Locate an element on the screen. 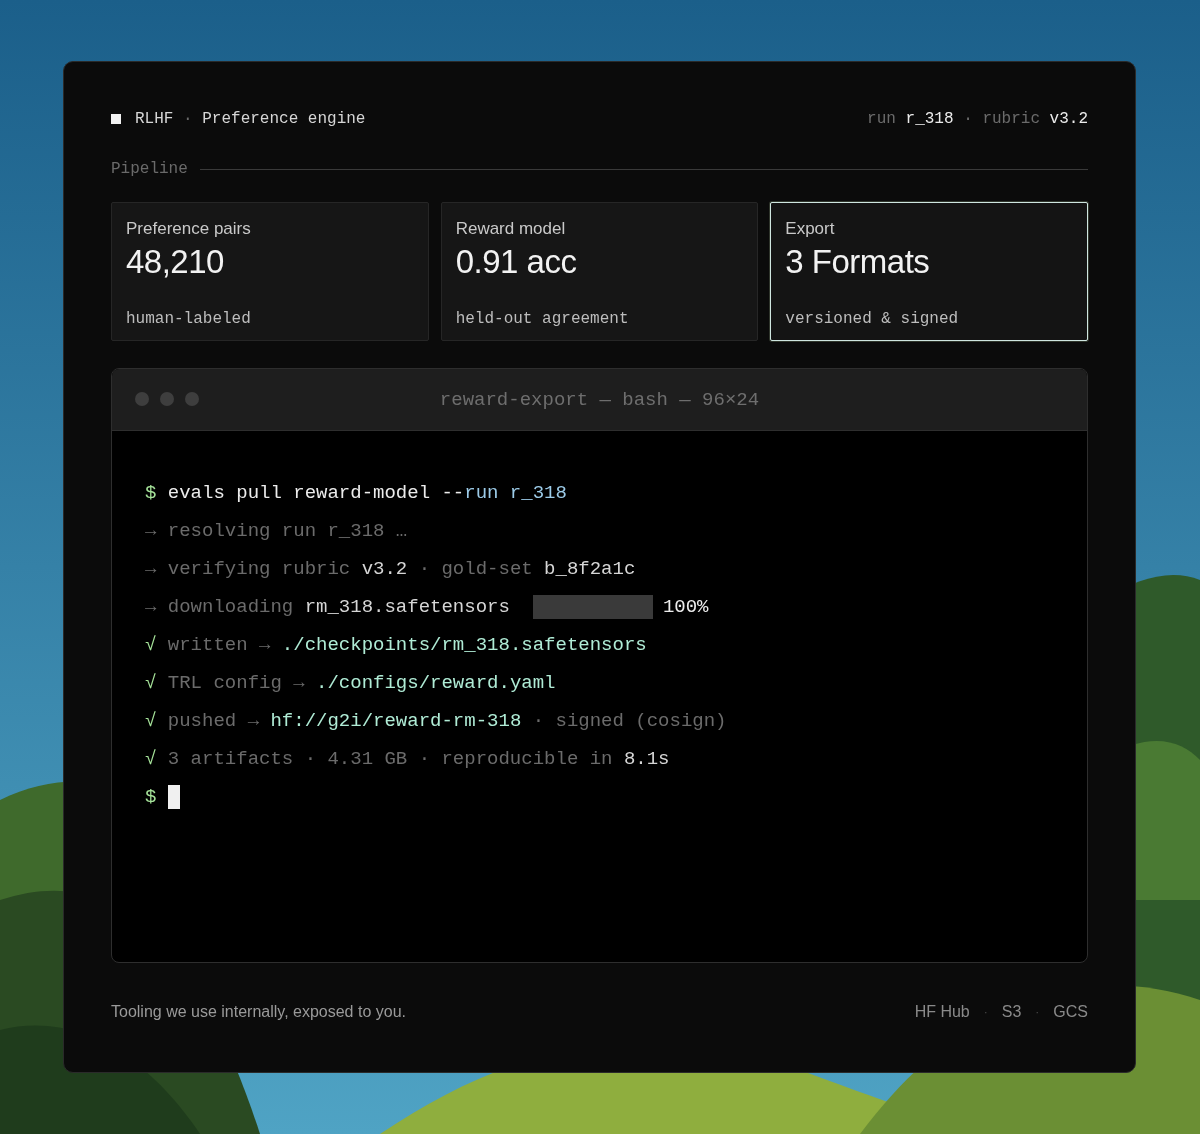 This screenshot has width=1200, height=1134. terminal-line: → downloading rm_318.safetensors is located at coordinates (327, 606).